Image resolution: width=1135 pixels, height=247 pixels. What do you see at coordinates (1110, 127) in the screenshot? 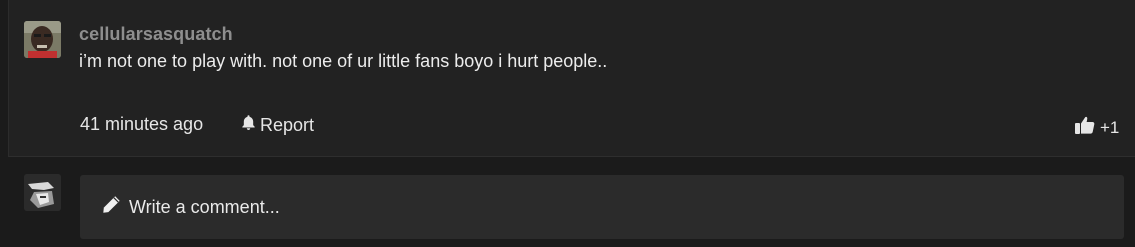
I see `like-count: +1` at bounding box center [1110, 127].